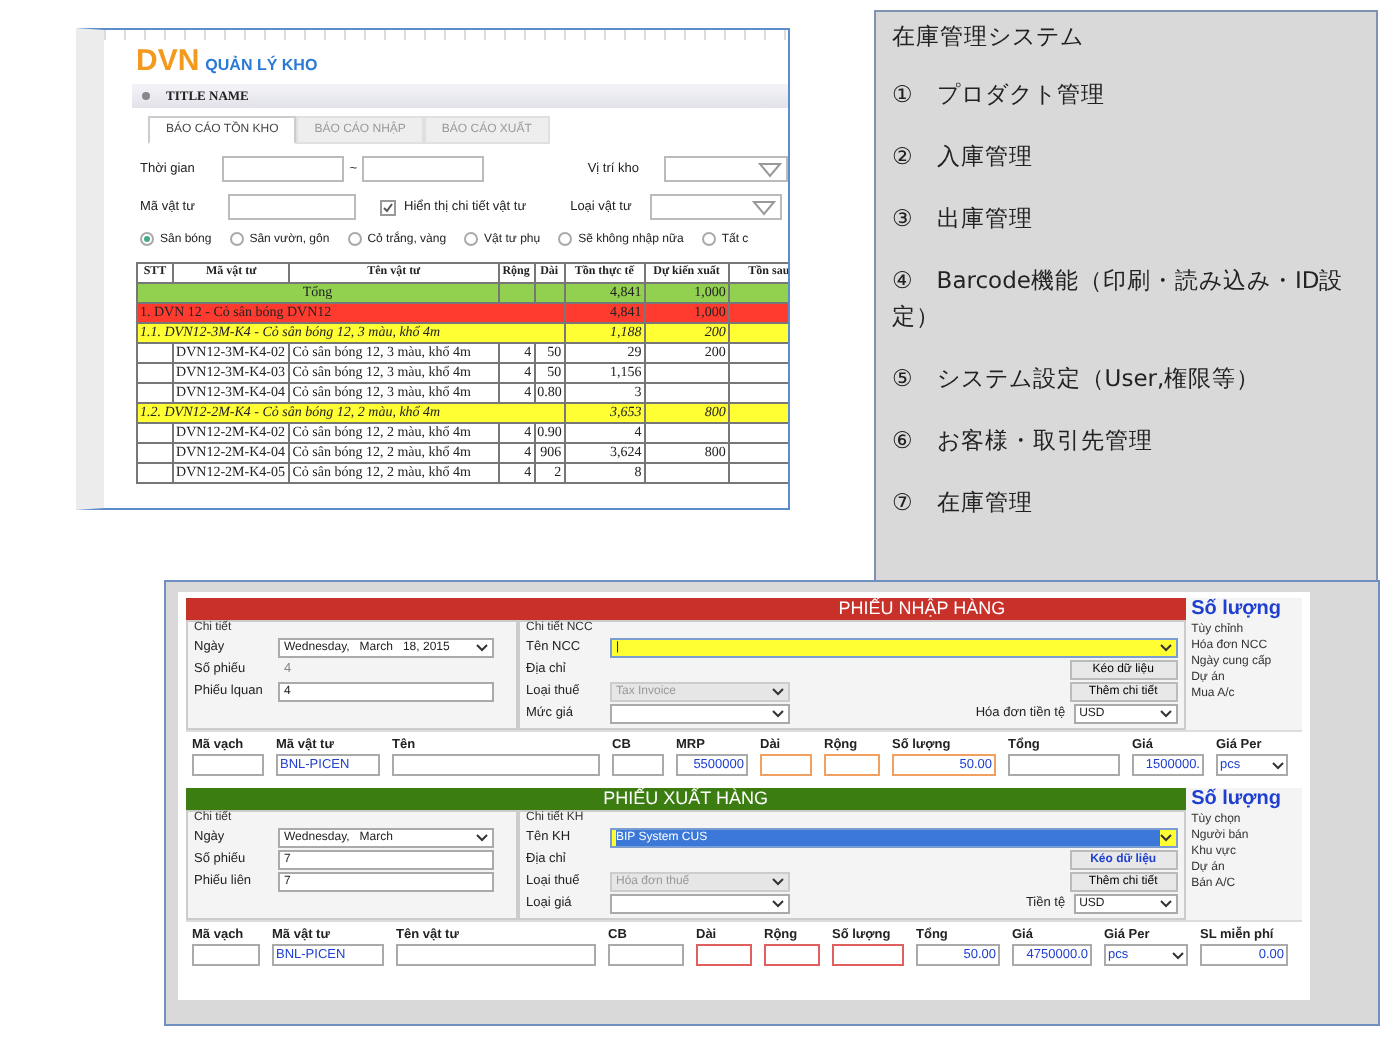  What do you see at coordinates (725, 169) in the screenshot?
I see `location-dropdown` at bounding box center [725, 169].